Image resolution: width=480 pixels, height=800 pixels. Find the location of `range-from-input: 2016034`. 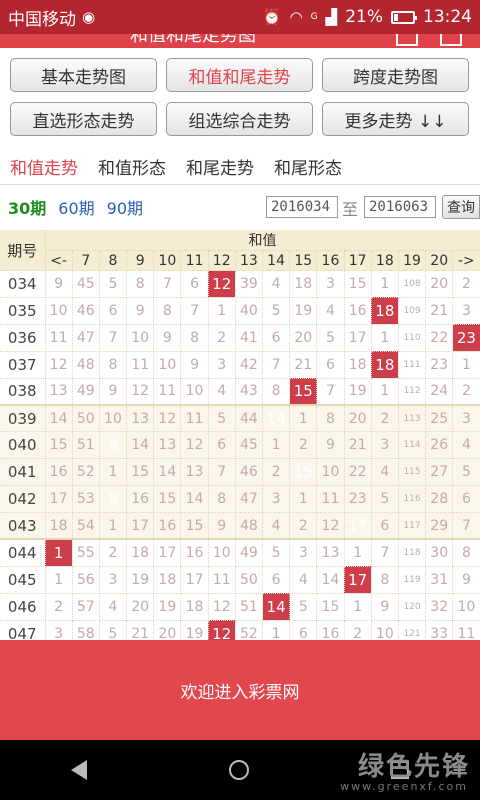

range-from-input: 2016034 is located at coordinates (302, 207).